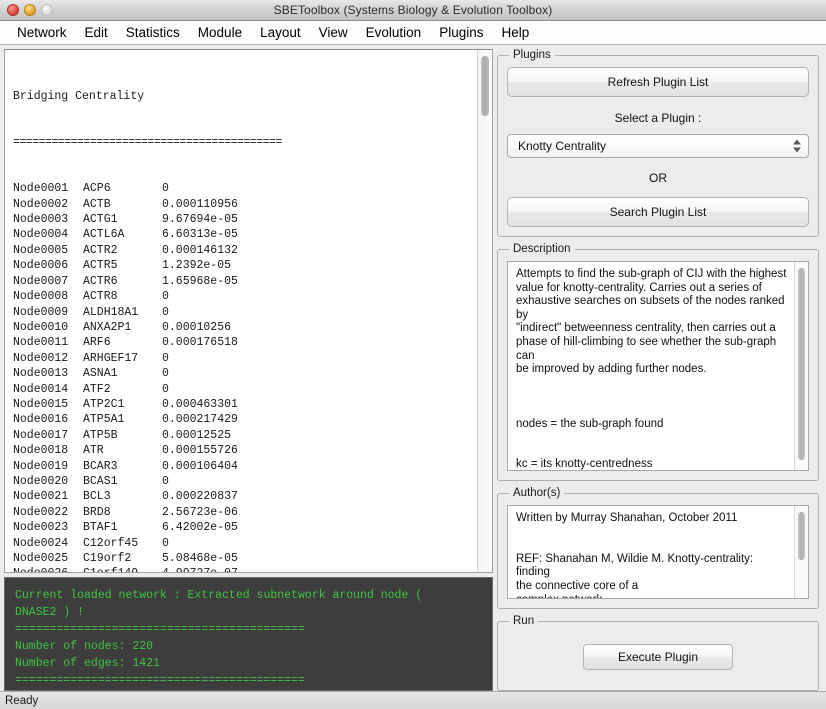 The width and height of the screenshot is (826, 709). I want to click on menu-item-layout: Layout, so click(280, 32).